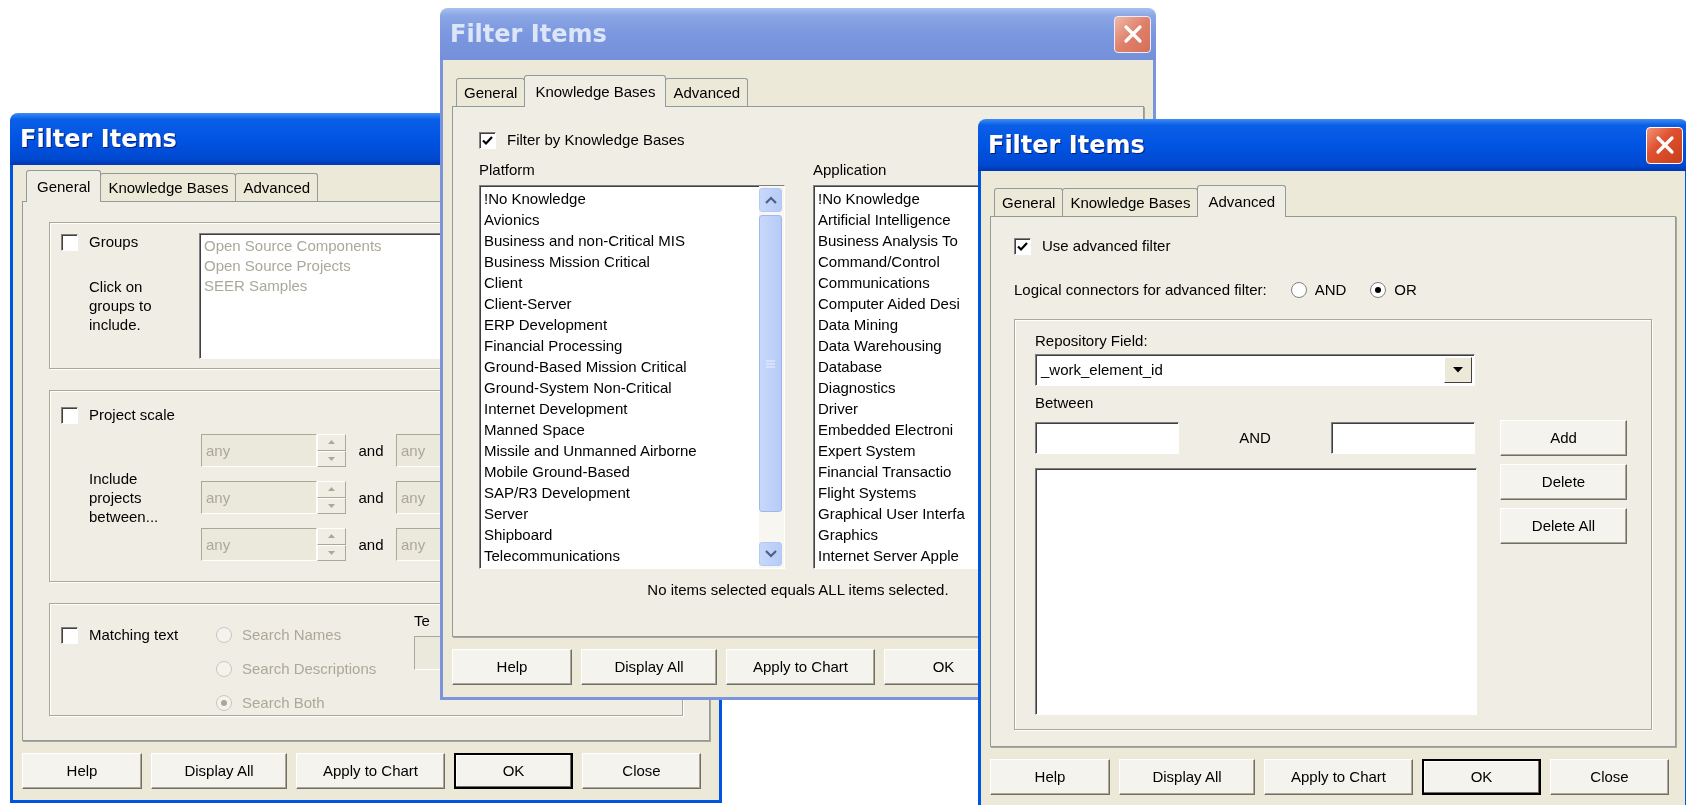 This screenshot has height=805, width=1686. I want to click on list-item: Telecommunications, so click(619, 555).